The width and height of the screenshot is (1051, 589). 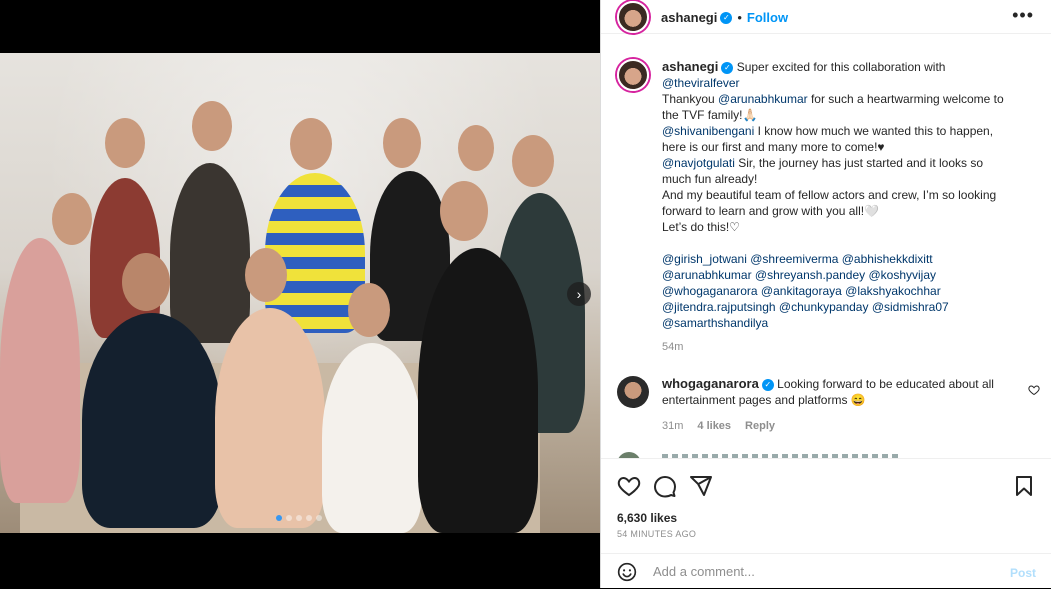 I want to click on post-header: ashanegi ✓ • Follow •••, so click(x=826, y=17).